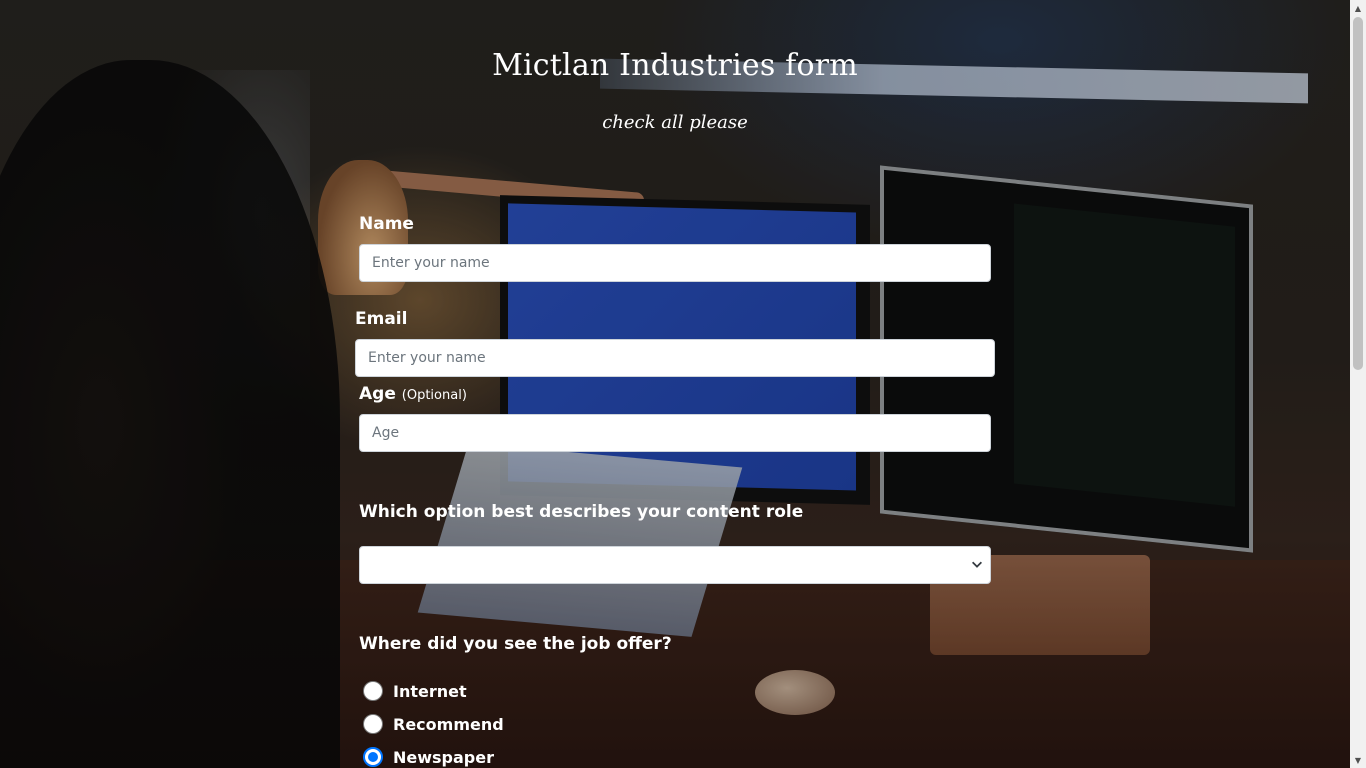 The width and height of the screenshot is (1366, 768). I want to click on radio-label-internet: Internet, so click(430, 691).